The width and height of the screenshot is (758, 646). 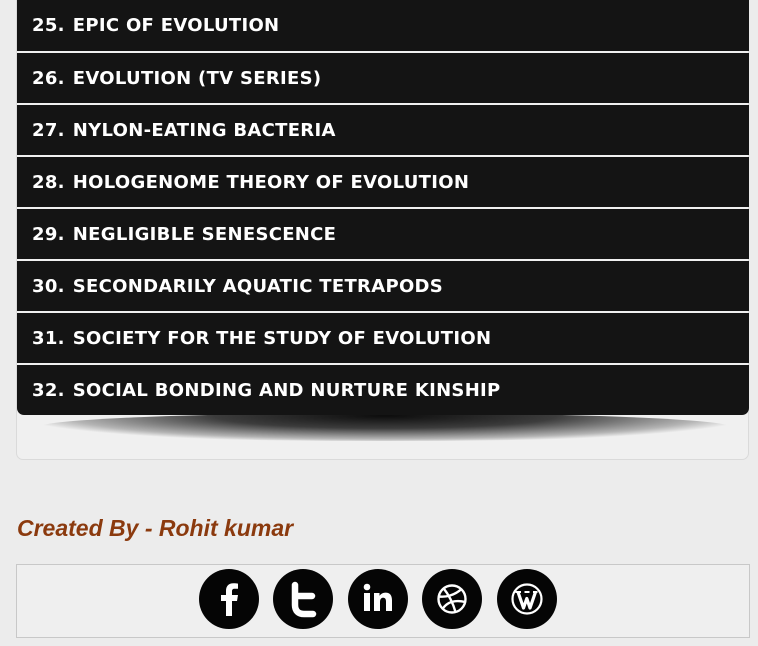 What do you see at coordinates (383, 234) in the screenshot?
I see `list-item: 29. NEGLIGIBLE SENESCENCE` at bounding box center [383, 234].